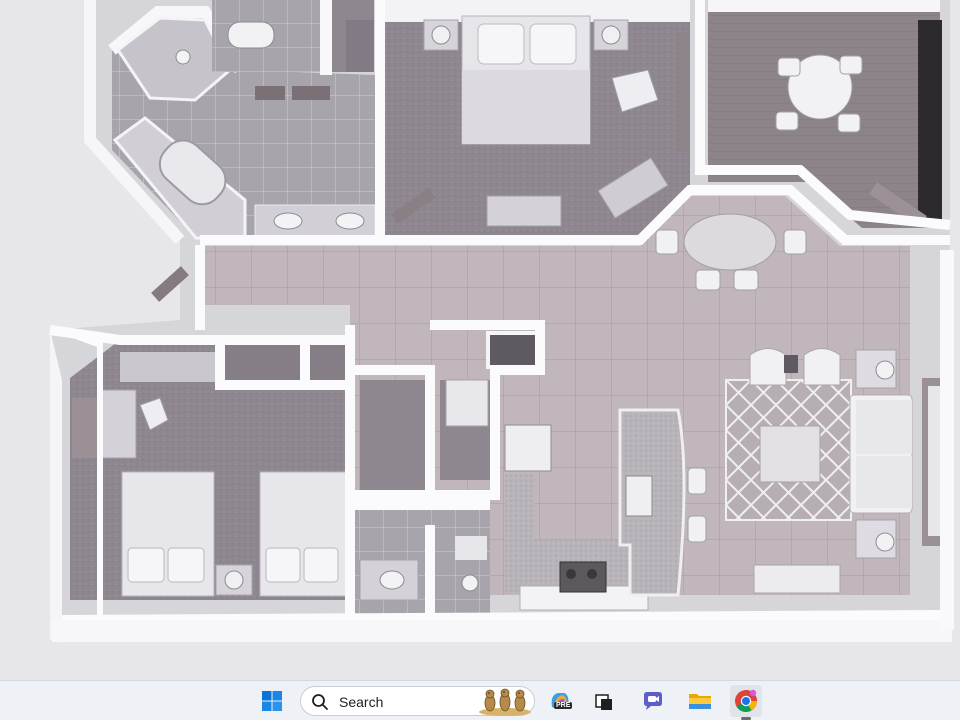  I want to click on folder-icon, so click(700, 701).